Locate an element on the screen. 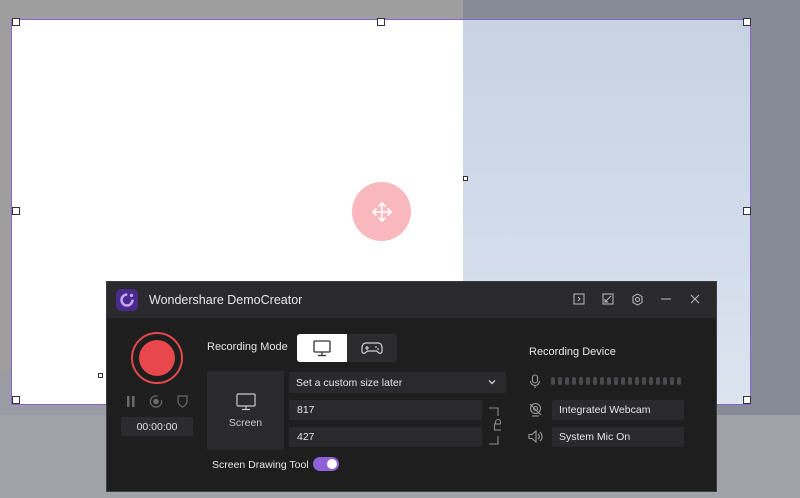 This screenshot has width=800, height=498. gamepad-icon is located at coordinates (372, 348).